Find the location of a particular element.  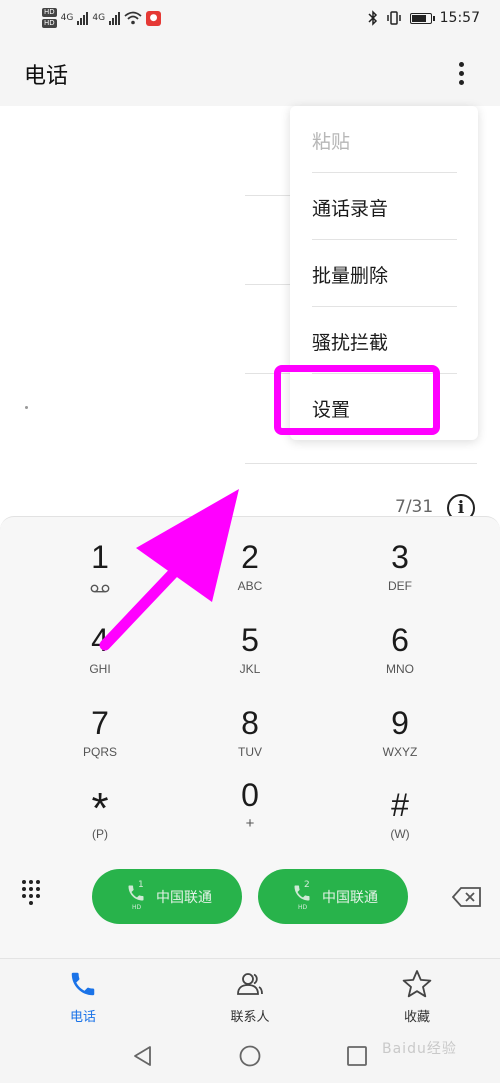

bottom-nav: 电话 联系人 收藏 is located at coordinates (250, 996).